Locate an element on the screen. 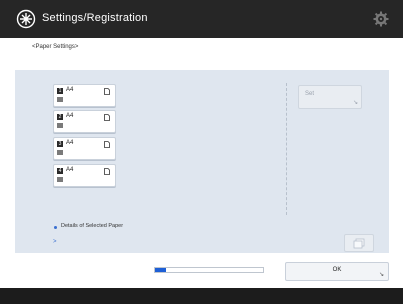 This screenshot has height=304, width=403. bullet-icon is located at coordinates (55, 227).